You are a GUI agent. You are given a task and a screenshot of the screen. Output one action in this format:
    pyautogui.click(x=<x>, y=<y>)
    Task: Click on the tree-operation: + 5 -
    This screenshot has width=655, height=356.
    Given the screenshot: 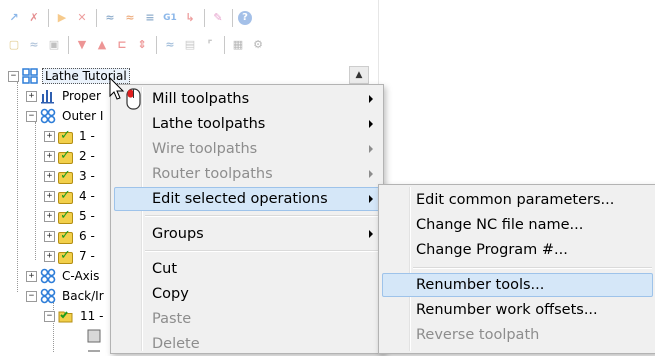 What is the action you would take?
    pyautogui.click(x=70, y=216)
    